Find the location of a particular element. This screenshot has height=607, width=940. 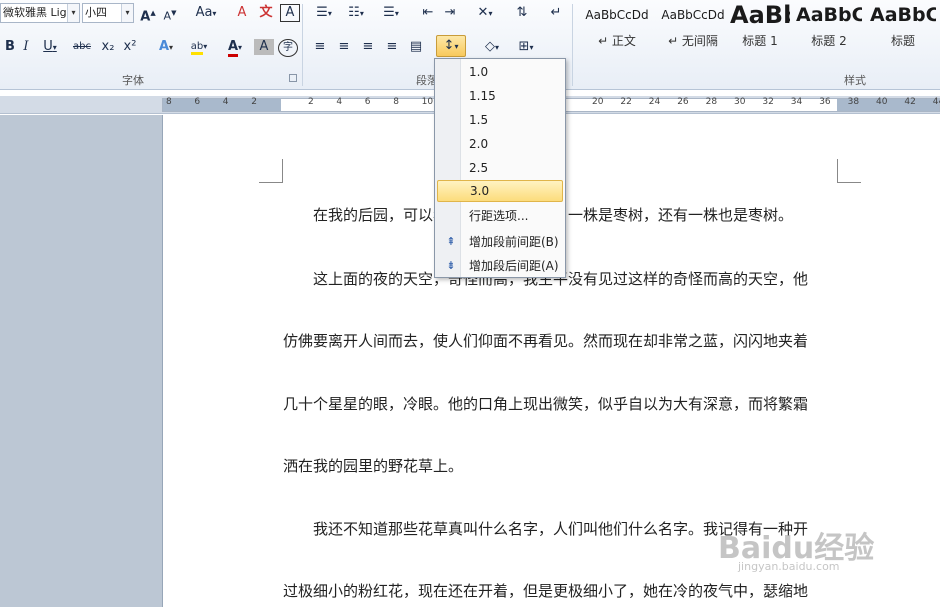

line-spacing-option-1-0: 1.0 is located at coordinates (500, 72).